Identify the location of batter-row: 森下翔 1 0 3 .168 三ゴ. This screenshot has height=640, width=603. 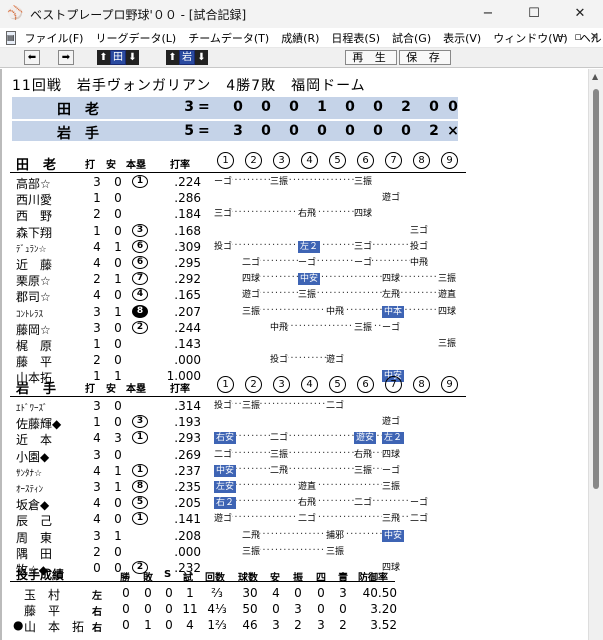
(237, 231).